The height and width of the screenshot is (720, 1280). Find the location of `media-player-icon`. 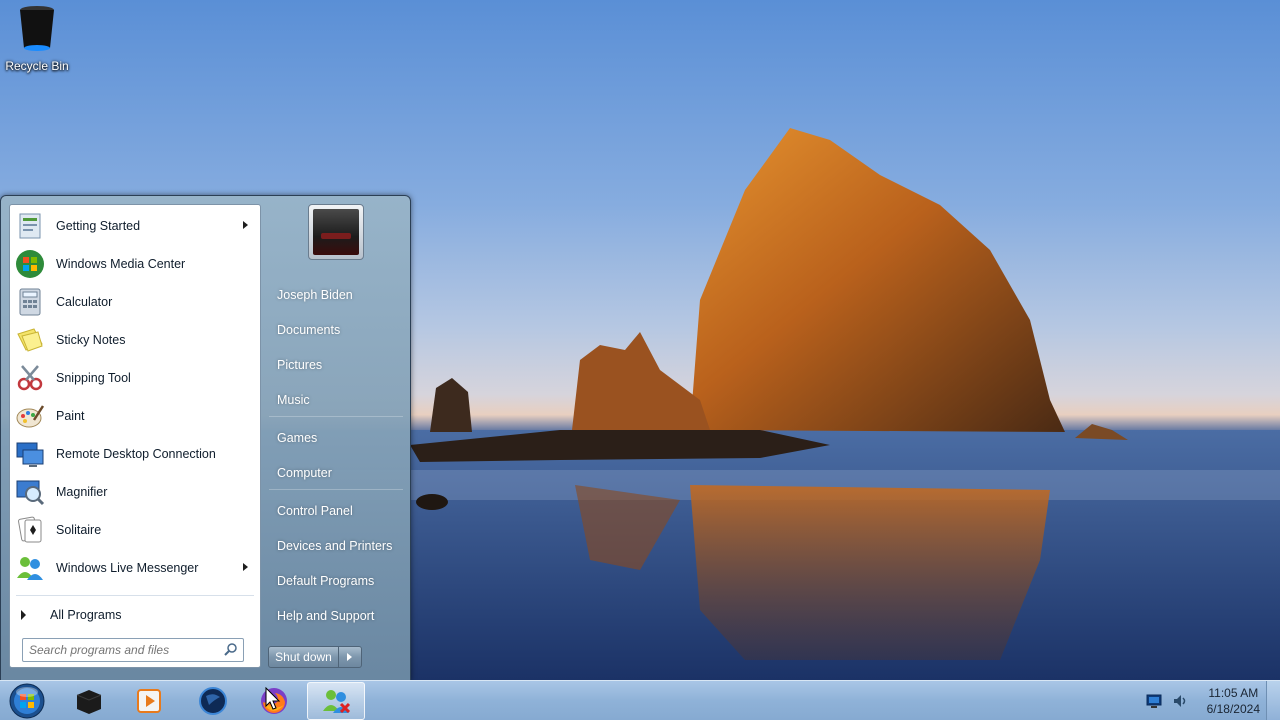

media-player-icon is located at coordinates (149, 701).